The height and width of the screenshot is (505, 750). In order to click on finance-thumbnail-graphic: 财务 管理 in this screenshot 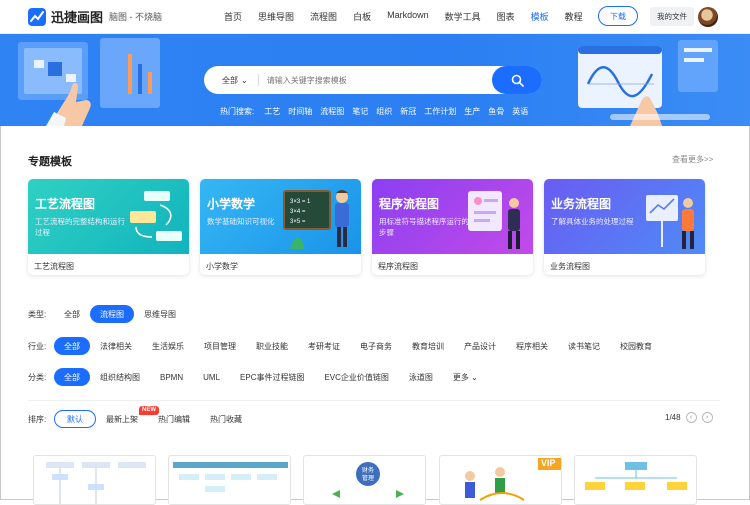, I will do `click(368, 480)`.